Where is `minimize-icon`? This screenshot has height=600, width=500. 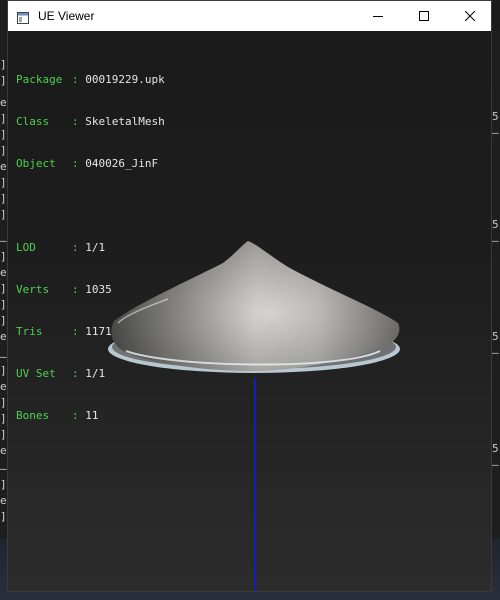 minimize-icon is located at coordinates (378, 16).